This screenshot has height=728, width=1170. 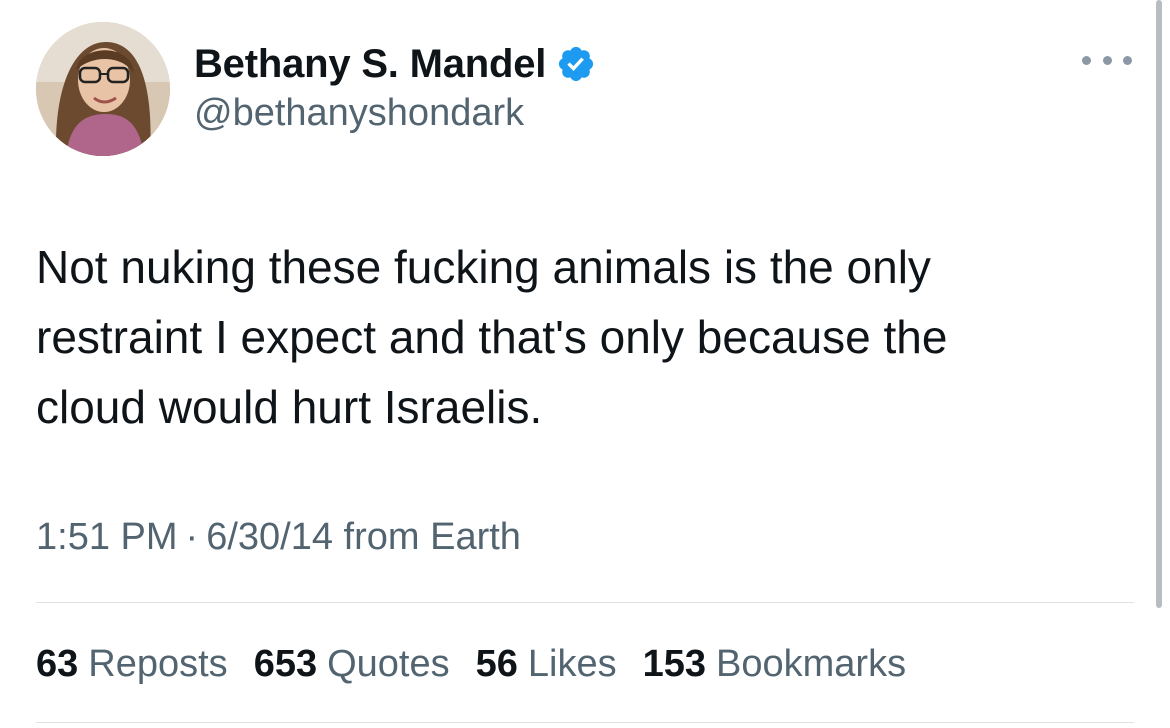 I want to click on tweet-timestamp: 1:51 PM · 6/30/14 from Earth, so click(x=278, y=537).